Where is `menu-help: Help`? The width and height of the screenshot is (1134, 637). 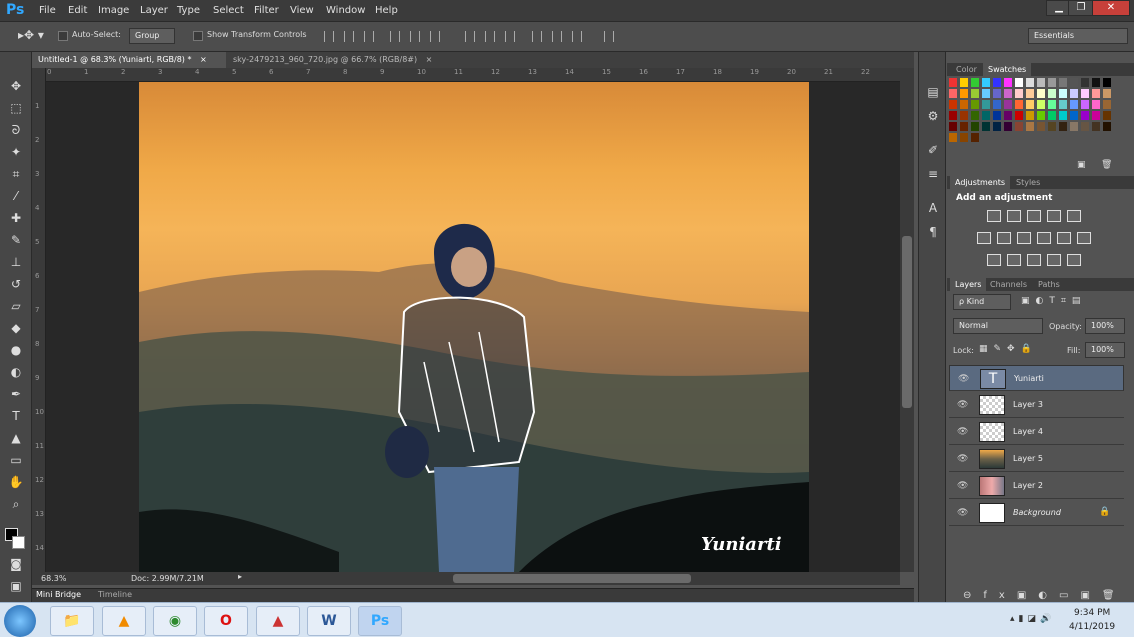
menu-help: Help is located at coordinates (386, 10).